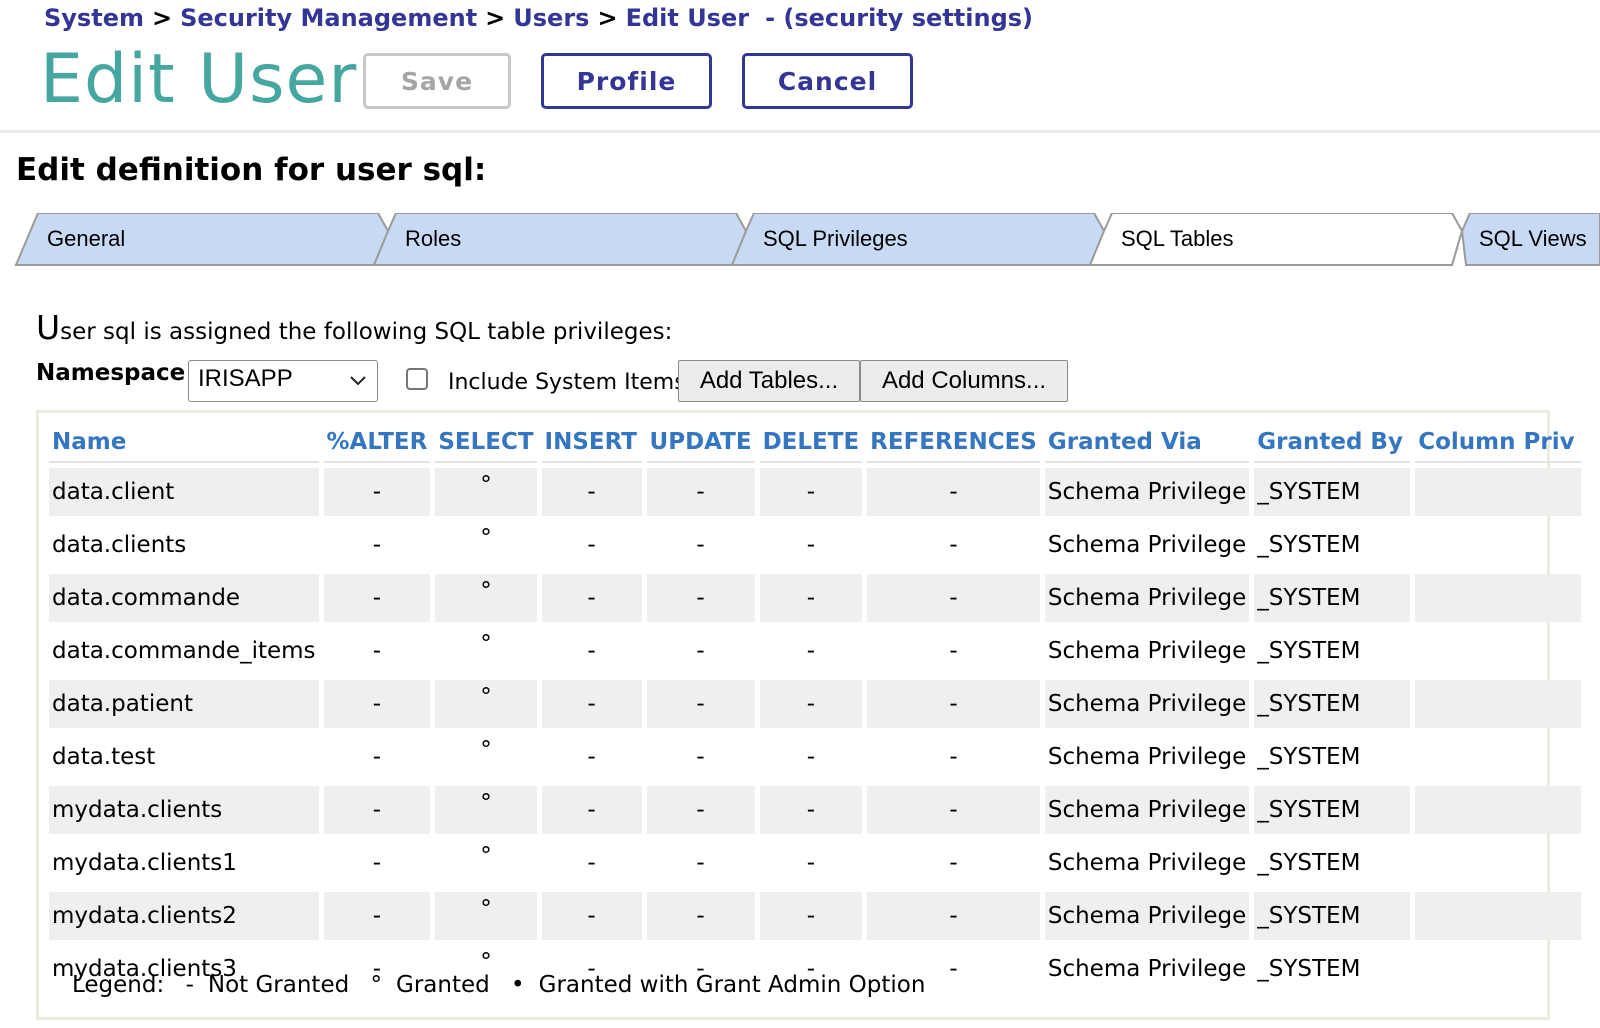  What do you see at coordinates (433, 239) in the screenshot?
I see `tab-roles: Roles` at bounding box center [433, 239].